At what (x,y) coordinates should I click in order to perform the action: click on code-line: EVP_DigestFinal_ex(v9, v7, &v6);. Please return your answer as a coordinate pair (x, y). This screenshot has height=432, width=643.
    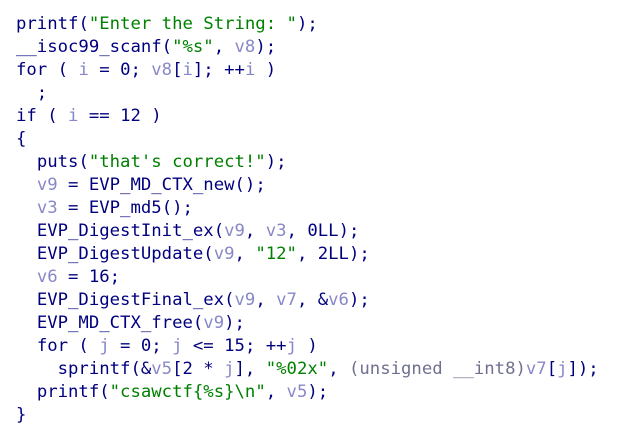
    Looking at the image, I should click on (329, 300).